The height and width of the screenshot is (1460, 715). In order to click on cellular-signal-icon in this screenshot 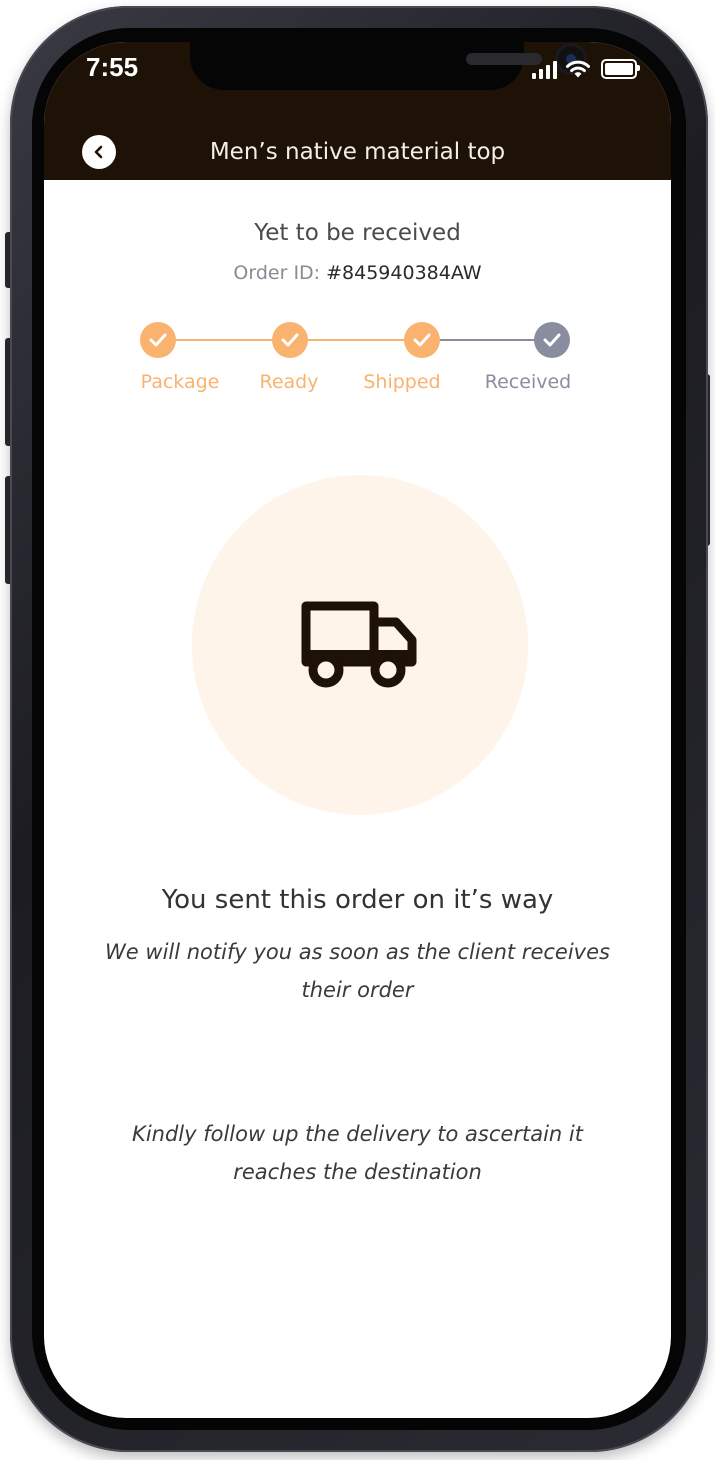, I will do `click(544, 69)`.